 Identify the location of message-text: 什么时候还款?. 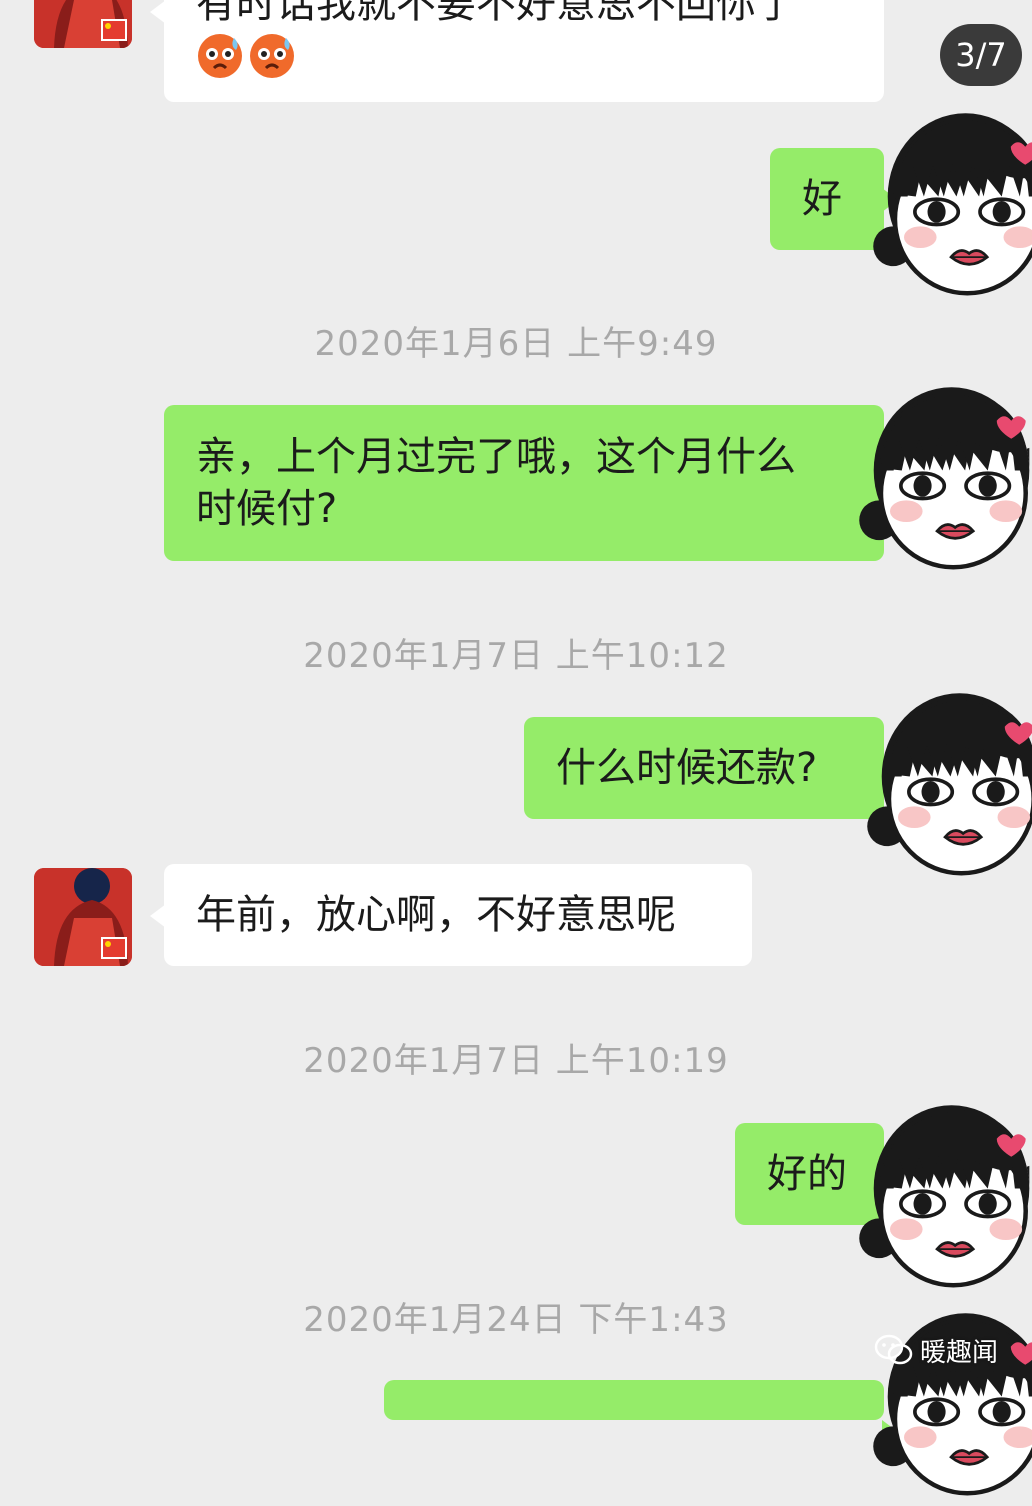
(687, 768).